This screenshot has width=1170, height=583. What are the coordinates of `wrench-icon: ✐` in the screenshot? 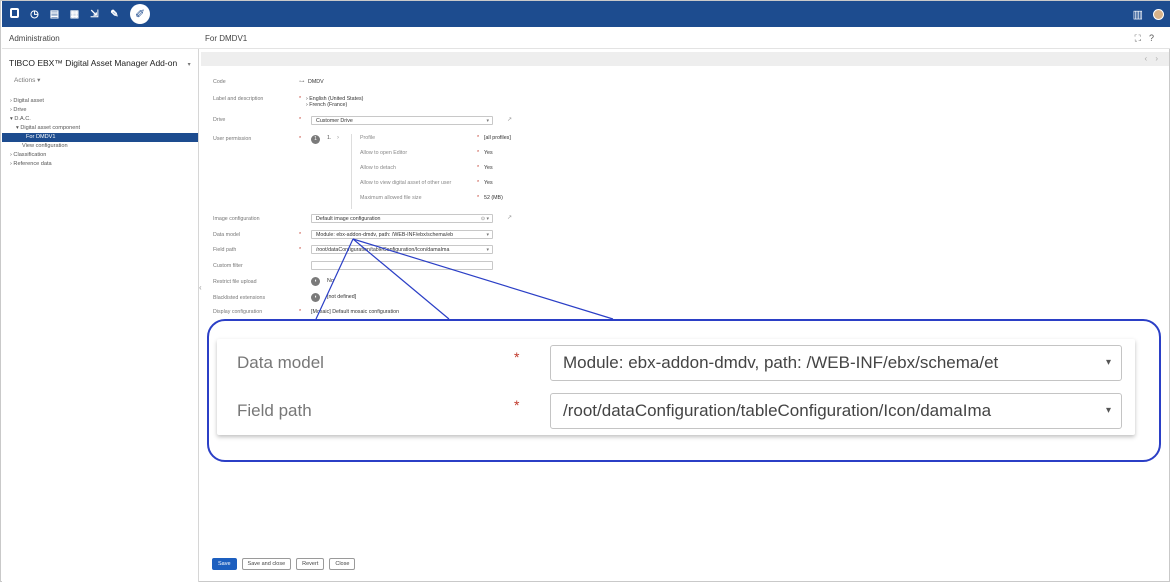 It's located at (140, 14).